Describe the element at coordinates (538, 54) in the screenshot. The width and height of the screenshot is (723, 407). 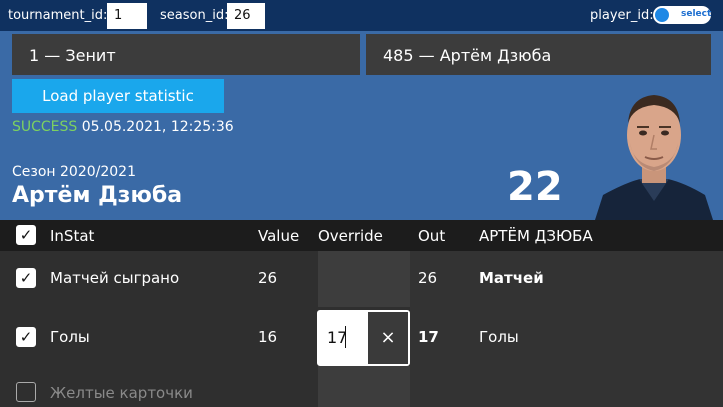
I see `player-select: 485 — Артём Дзюба` at that location.